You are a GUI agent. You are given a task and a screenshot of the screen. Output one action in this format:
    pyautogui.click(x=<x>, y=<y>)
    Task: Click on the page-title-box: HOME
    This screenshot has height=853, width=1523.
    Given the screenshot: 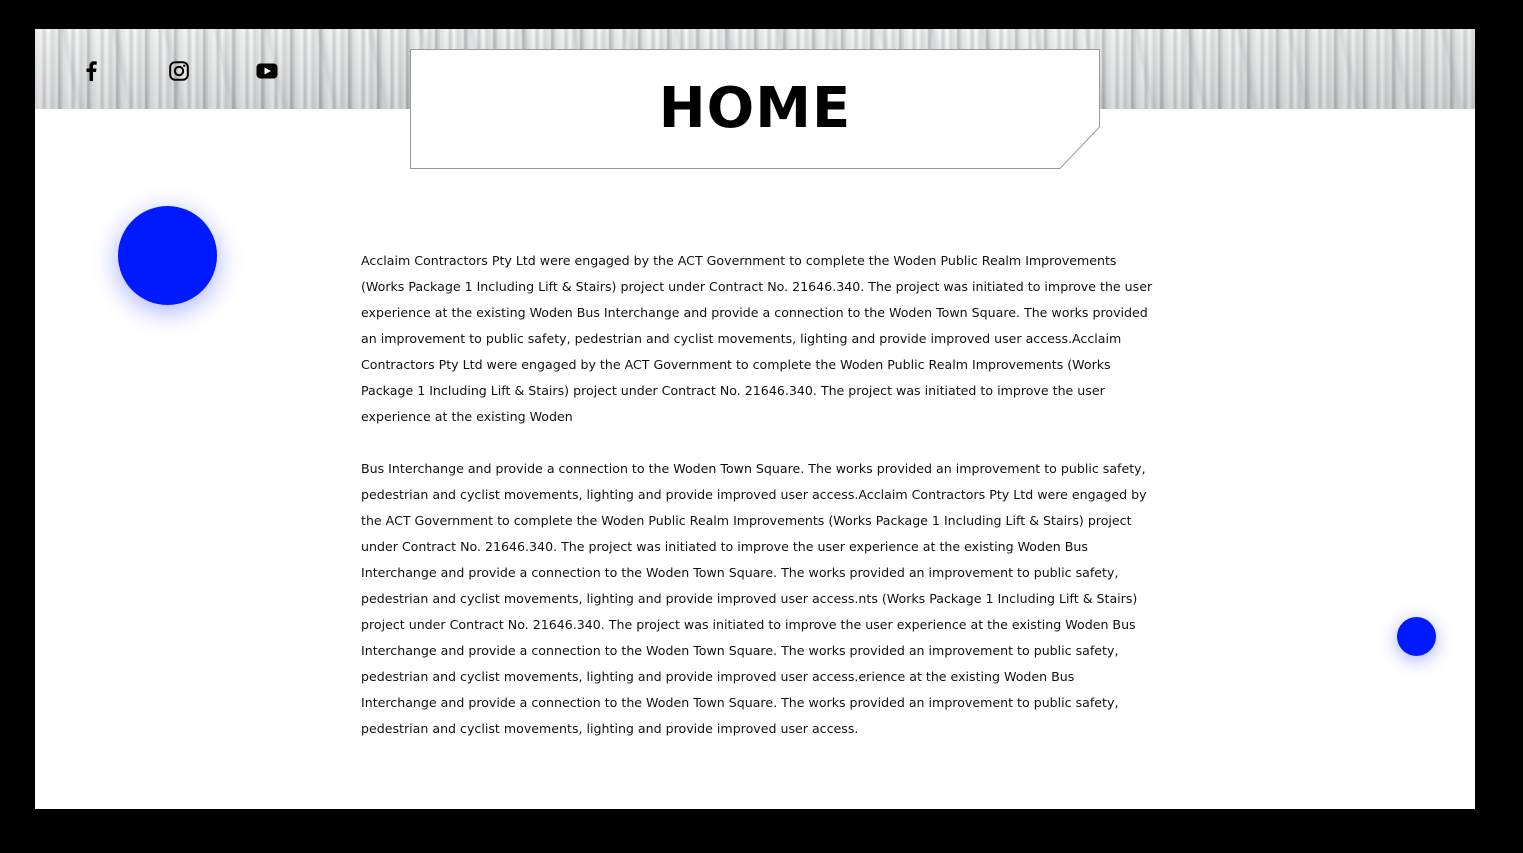 What is the action you would take?
    pyautogui.click(x=755, y=109)
    